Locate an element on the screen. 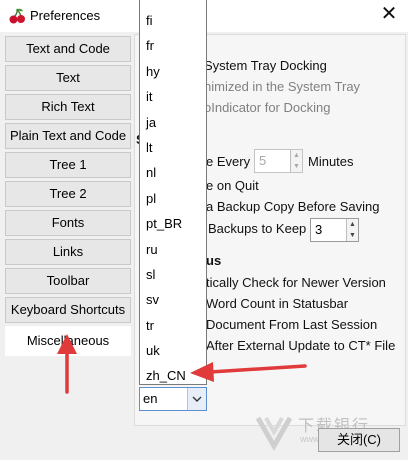 This screenshot has width=408, height=460. annotation-arrows is located at coordinates (182, 364).